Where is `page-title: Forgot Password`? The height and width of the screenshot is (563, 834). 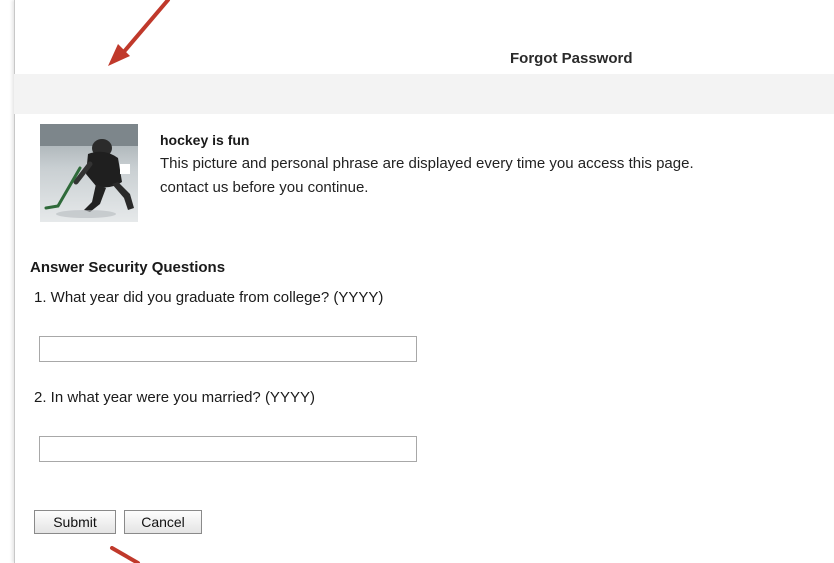
page-title: Forgot Password is located at coordinates (571, 58).